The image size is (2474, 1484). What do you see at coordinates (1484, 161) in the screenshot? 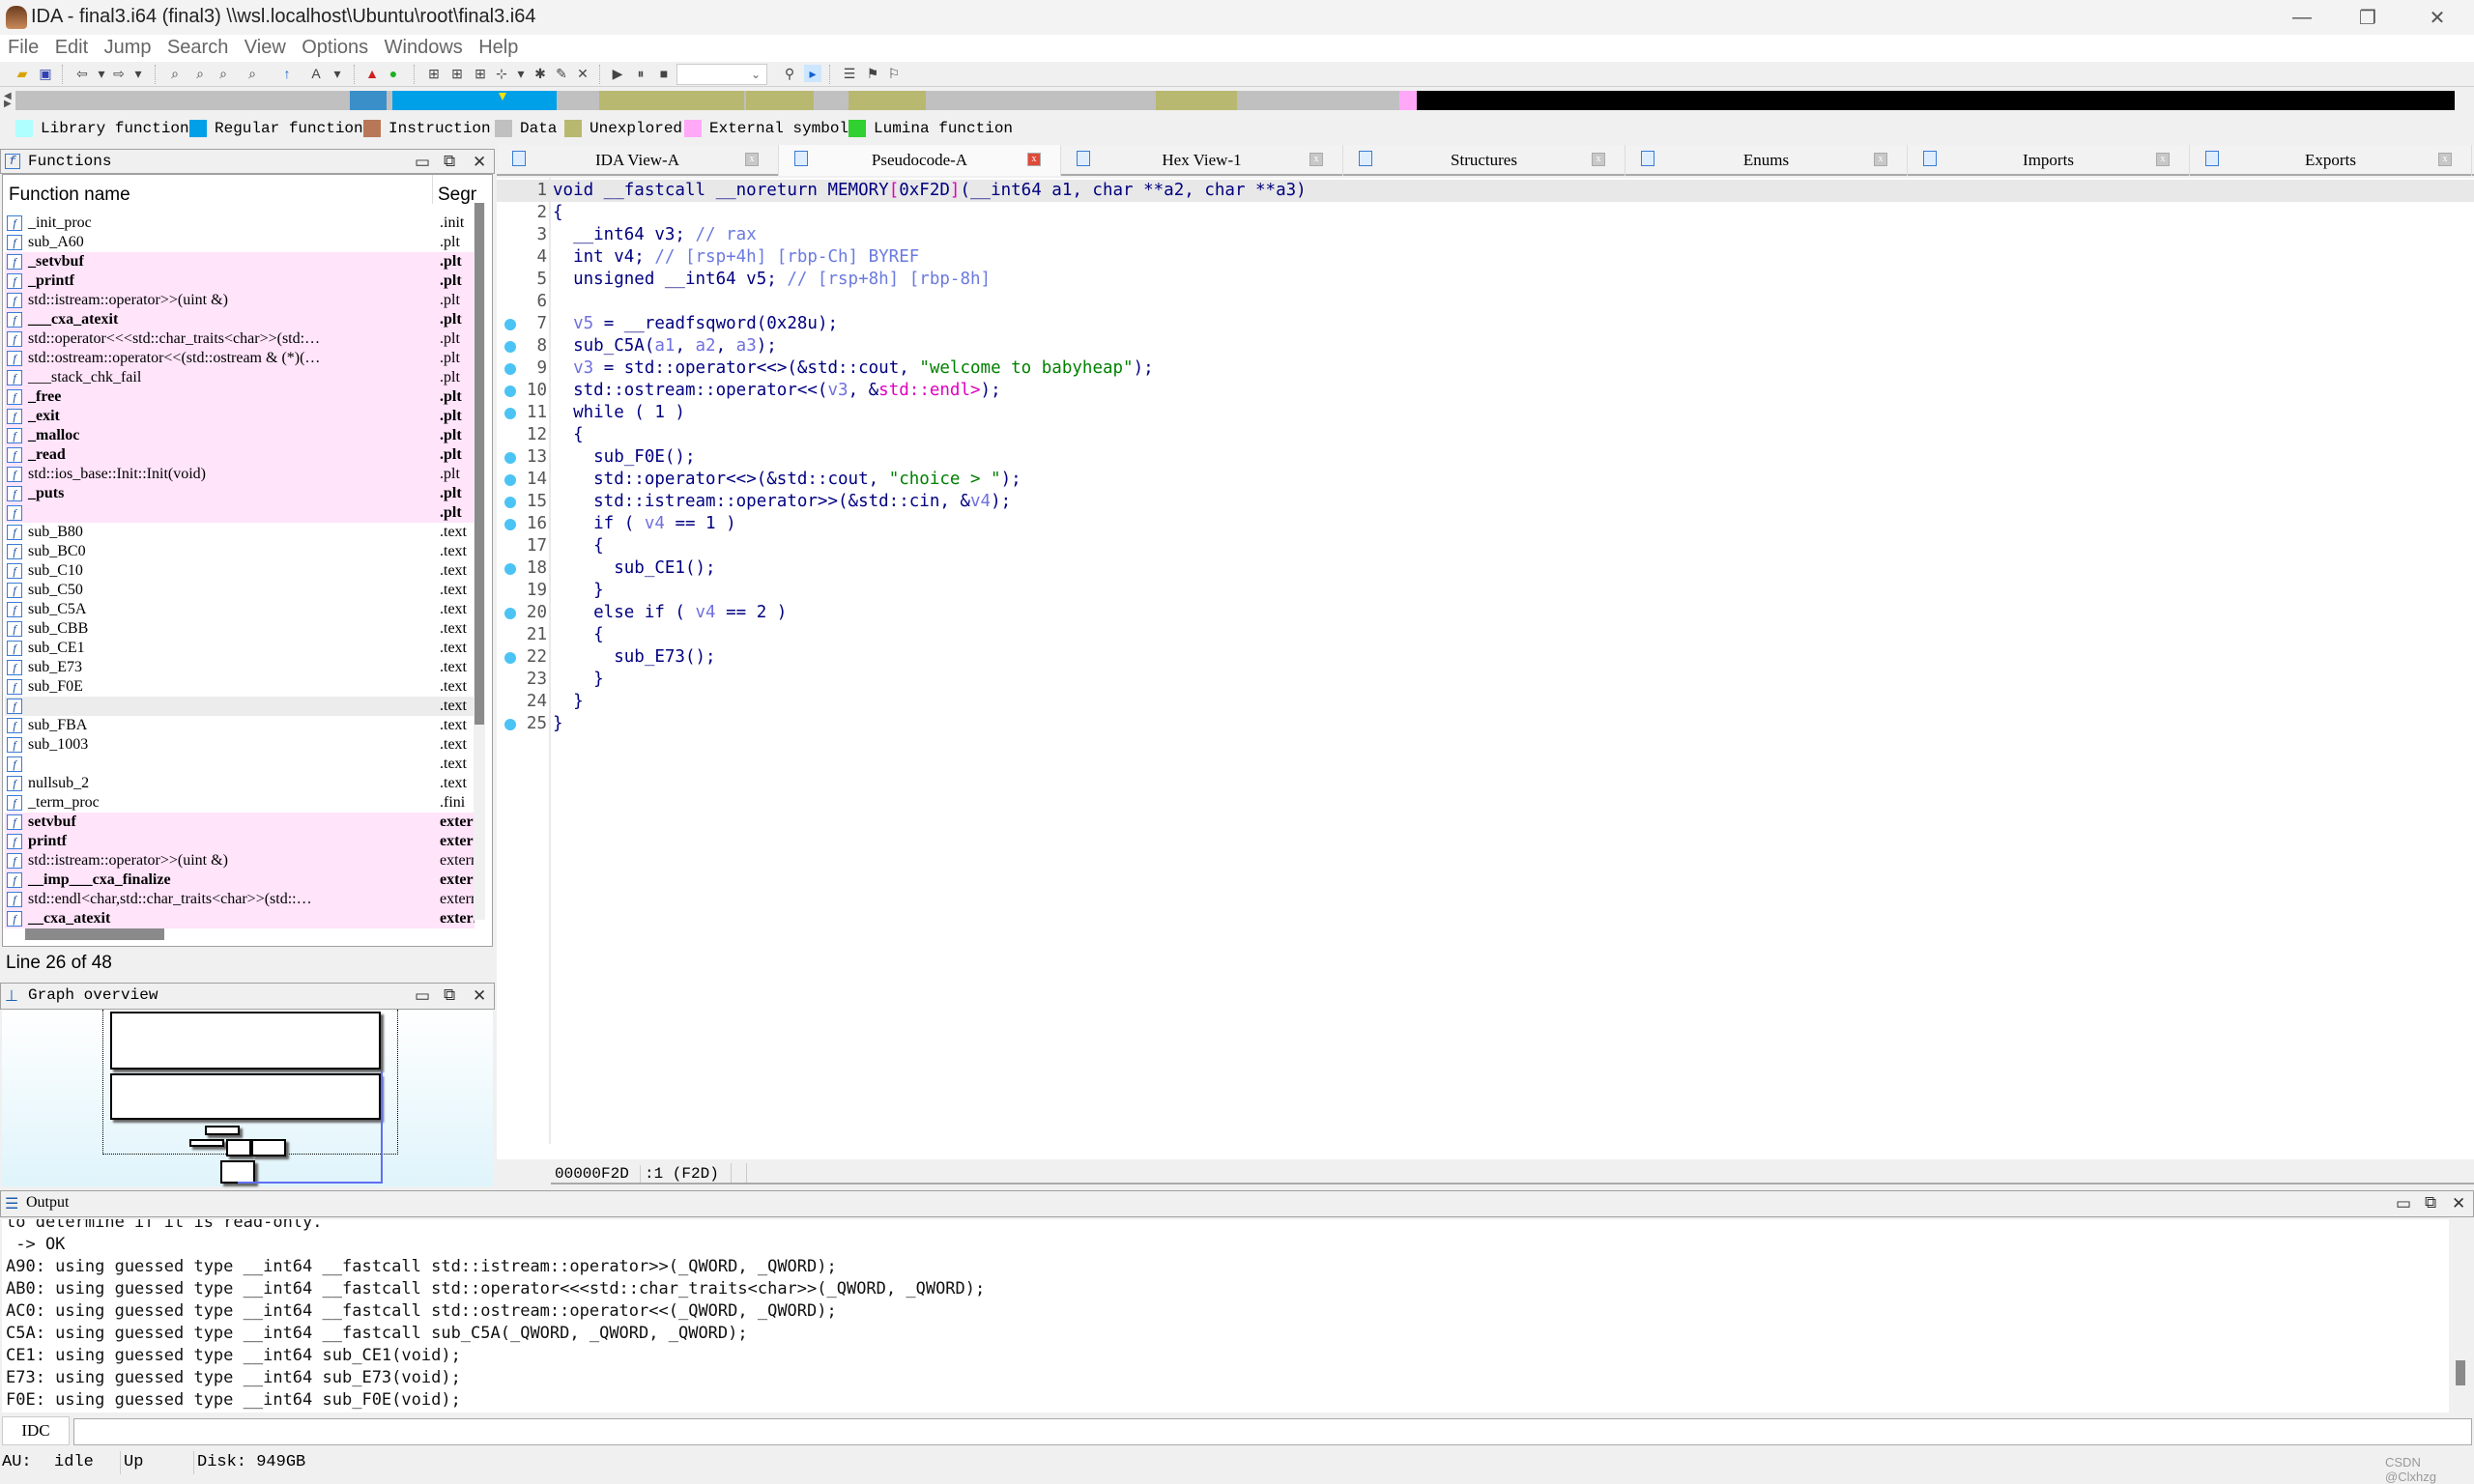
I see `tab-structures: Structures x` at bounding box center [1484, 161].